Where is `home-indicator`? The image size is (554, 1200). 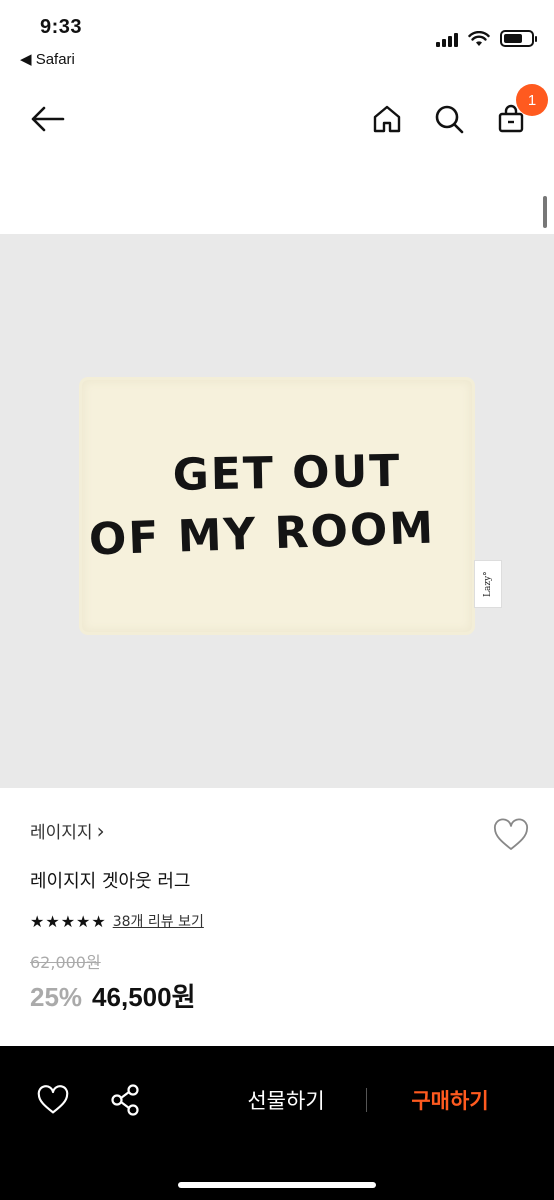 home-indicator is located at coordinates (277, 1185).